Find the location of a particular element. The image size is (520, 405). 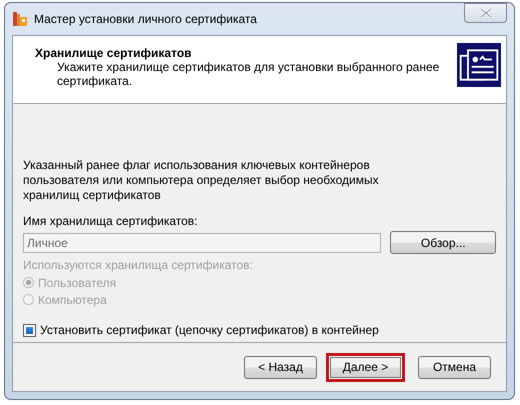

nav-button: Далее > is located at coordinates (365, 367).